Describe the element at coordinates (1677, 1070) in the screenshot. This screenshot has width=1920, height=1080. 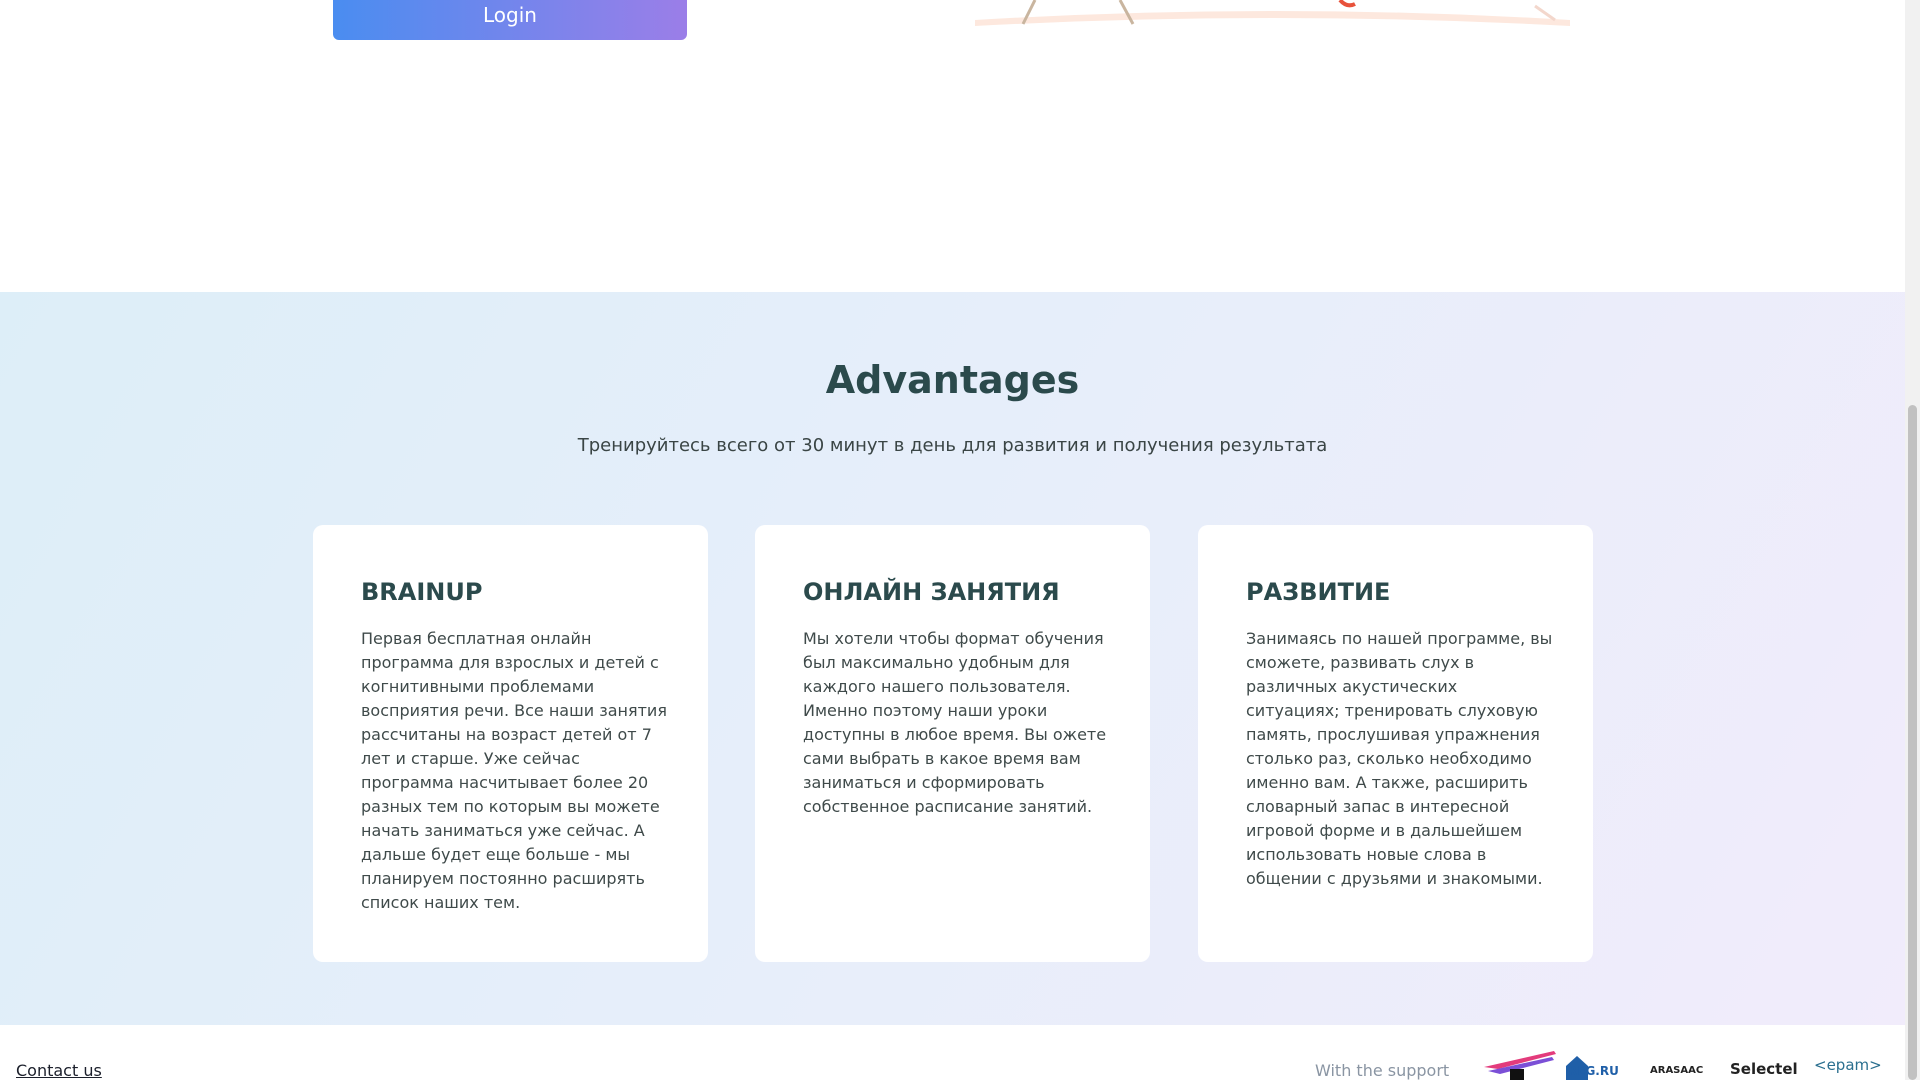
I see `sponsor-name: ARASAAC` at that location.